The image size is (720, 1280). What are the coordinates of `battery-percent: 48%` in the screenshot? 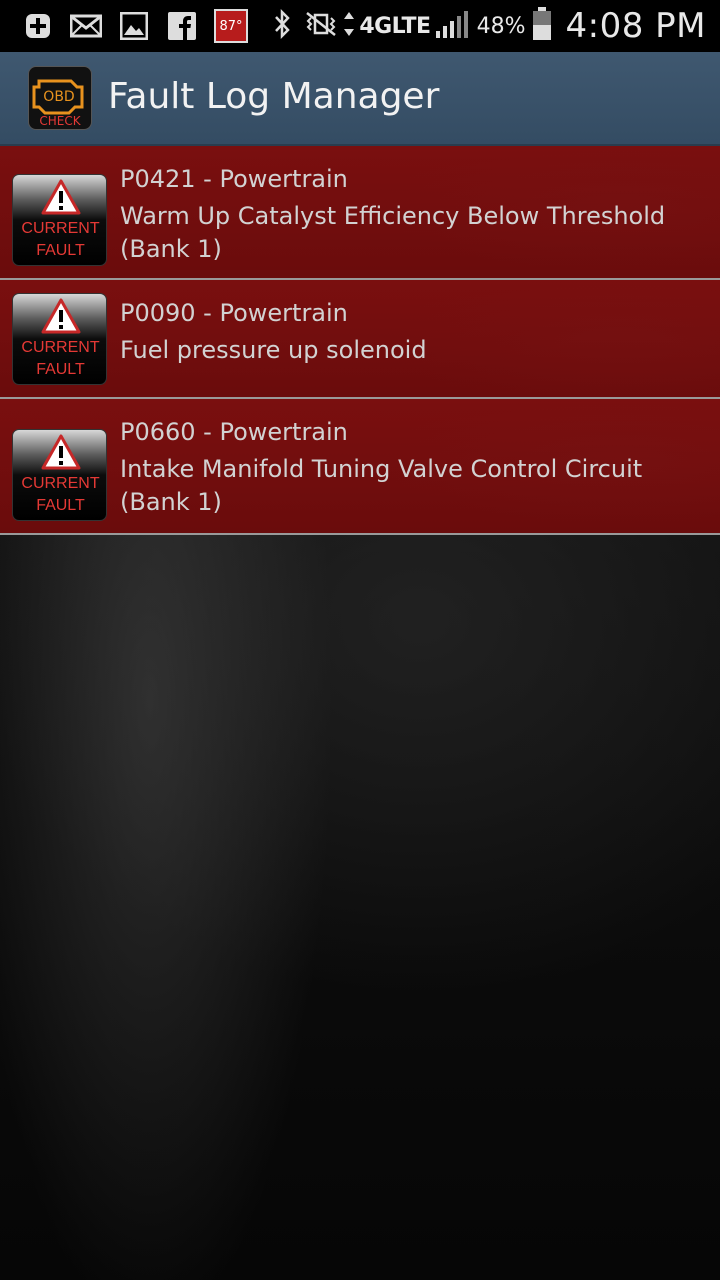 It's located at (501, 26).